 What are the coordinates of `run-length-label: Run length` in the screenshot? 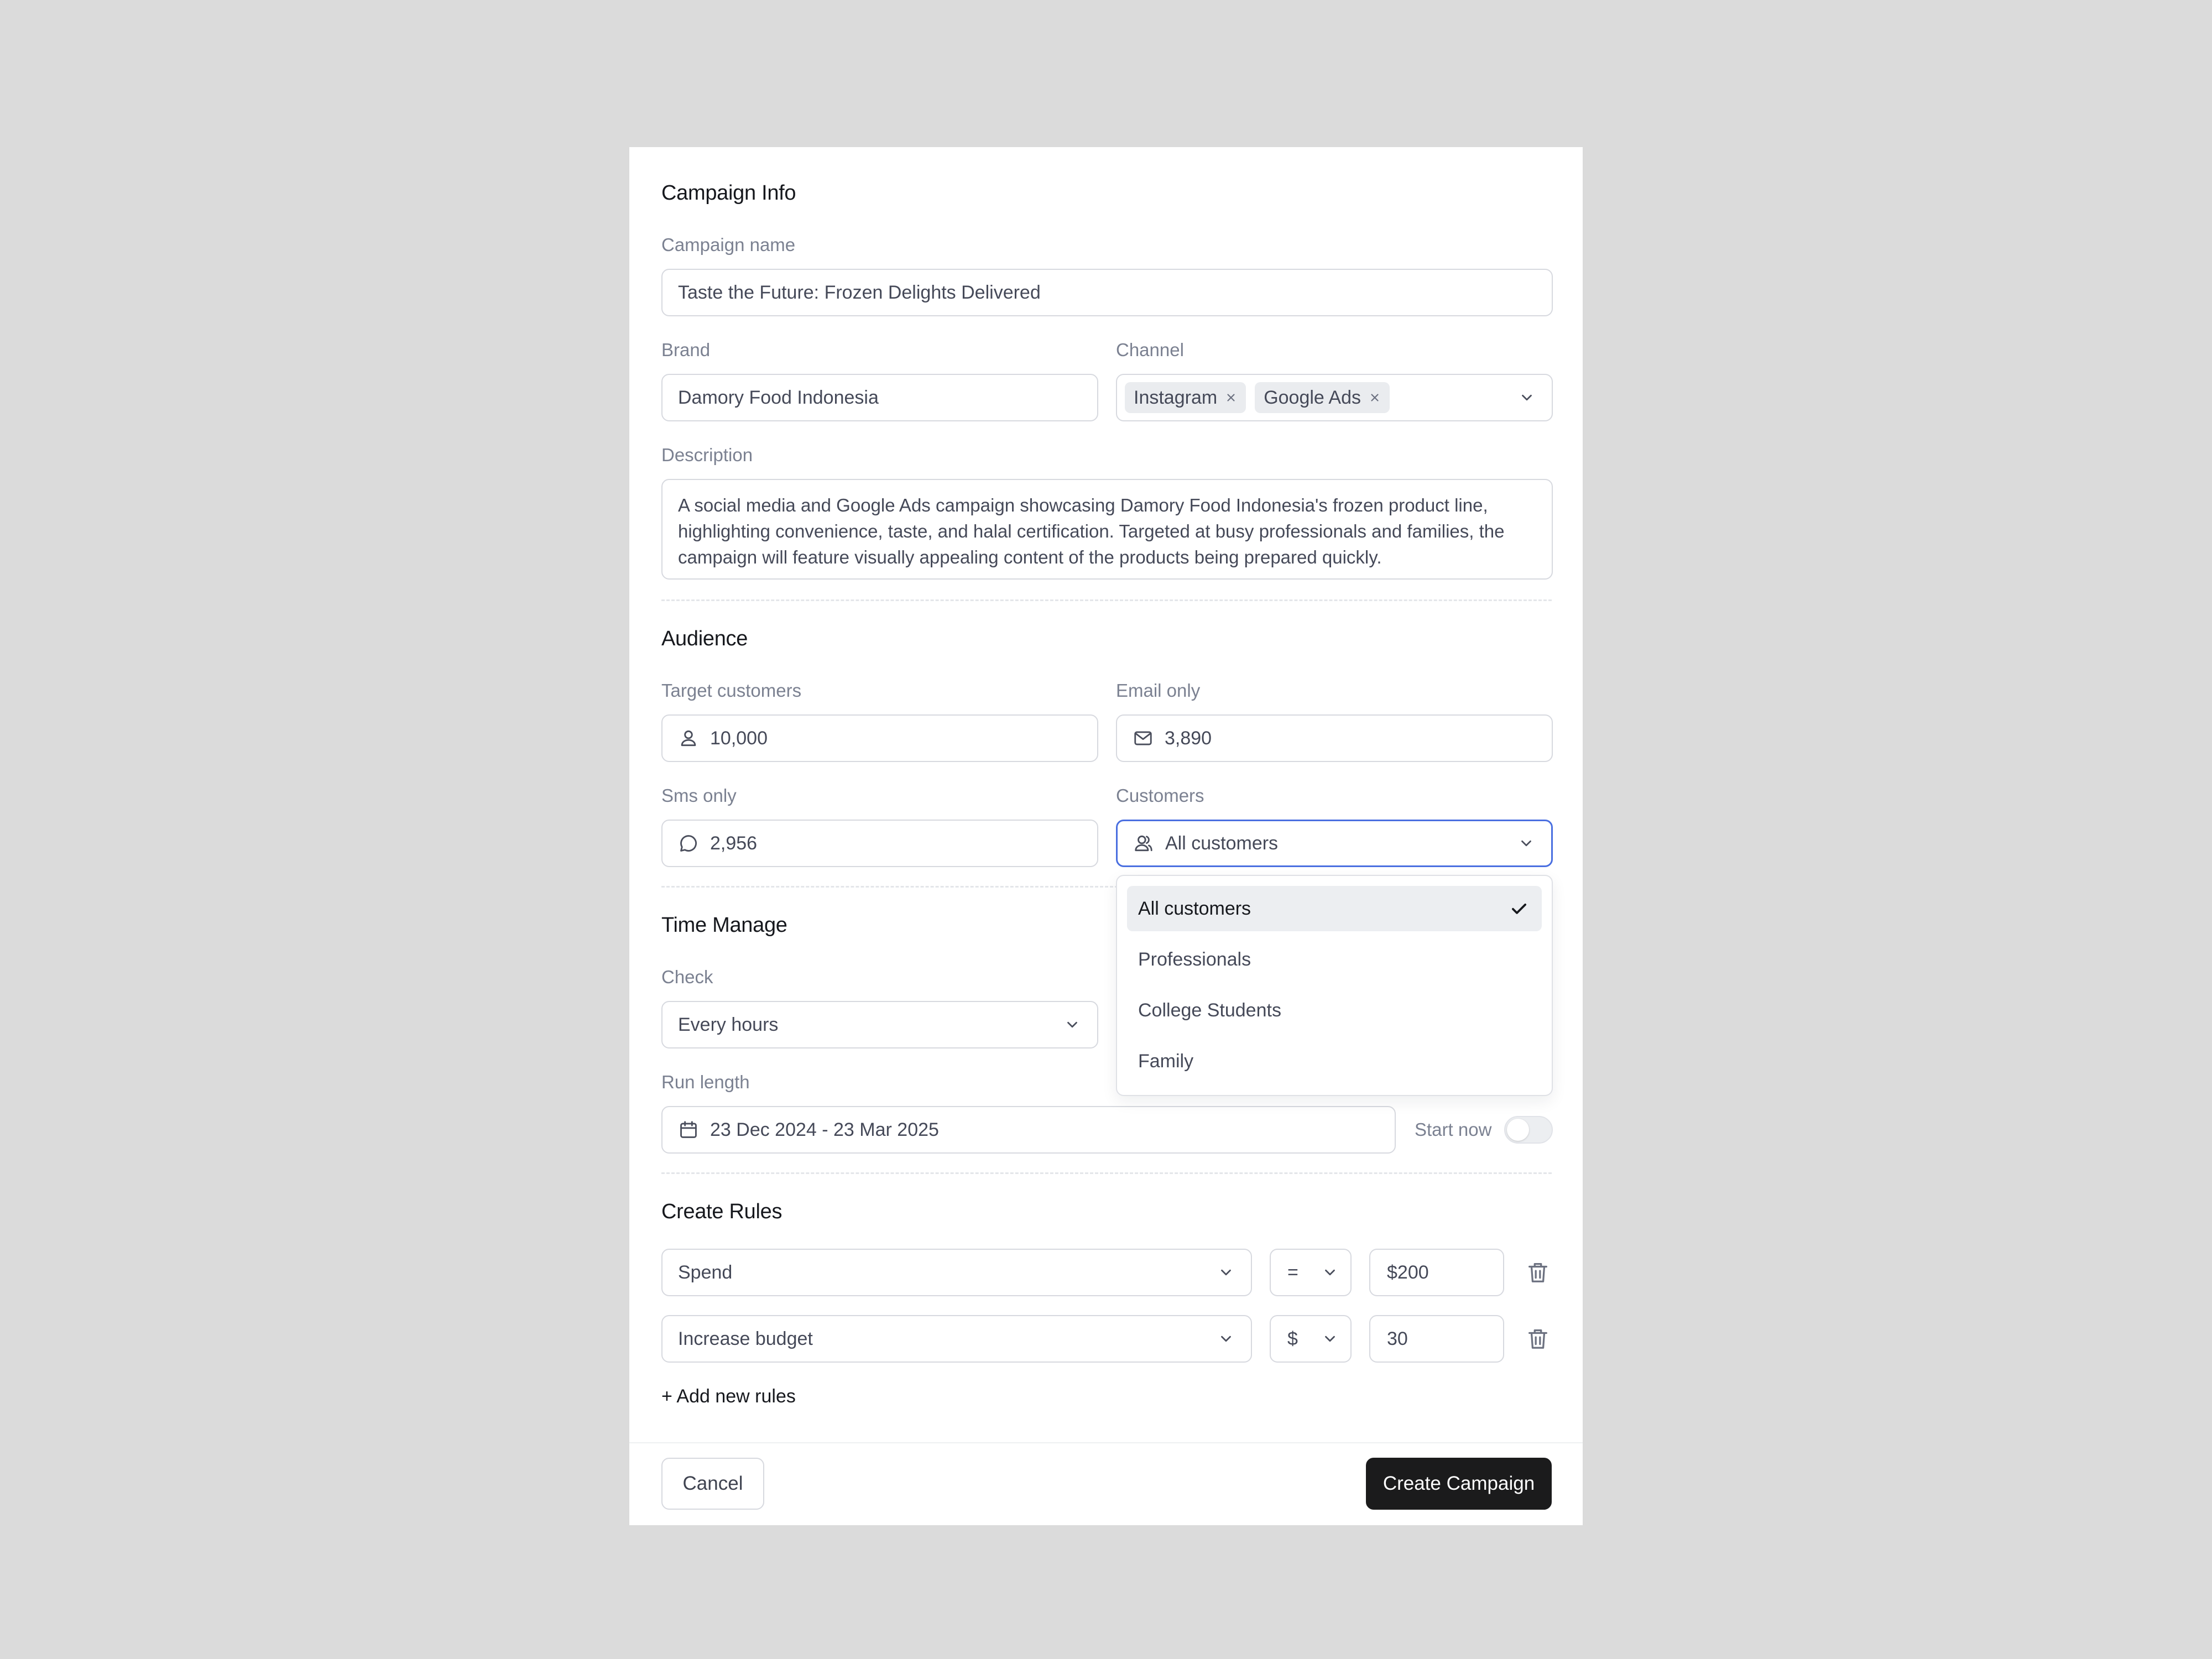 It's located at (705, 1082).